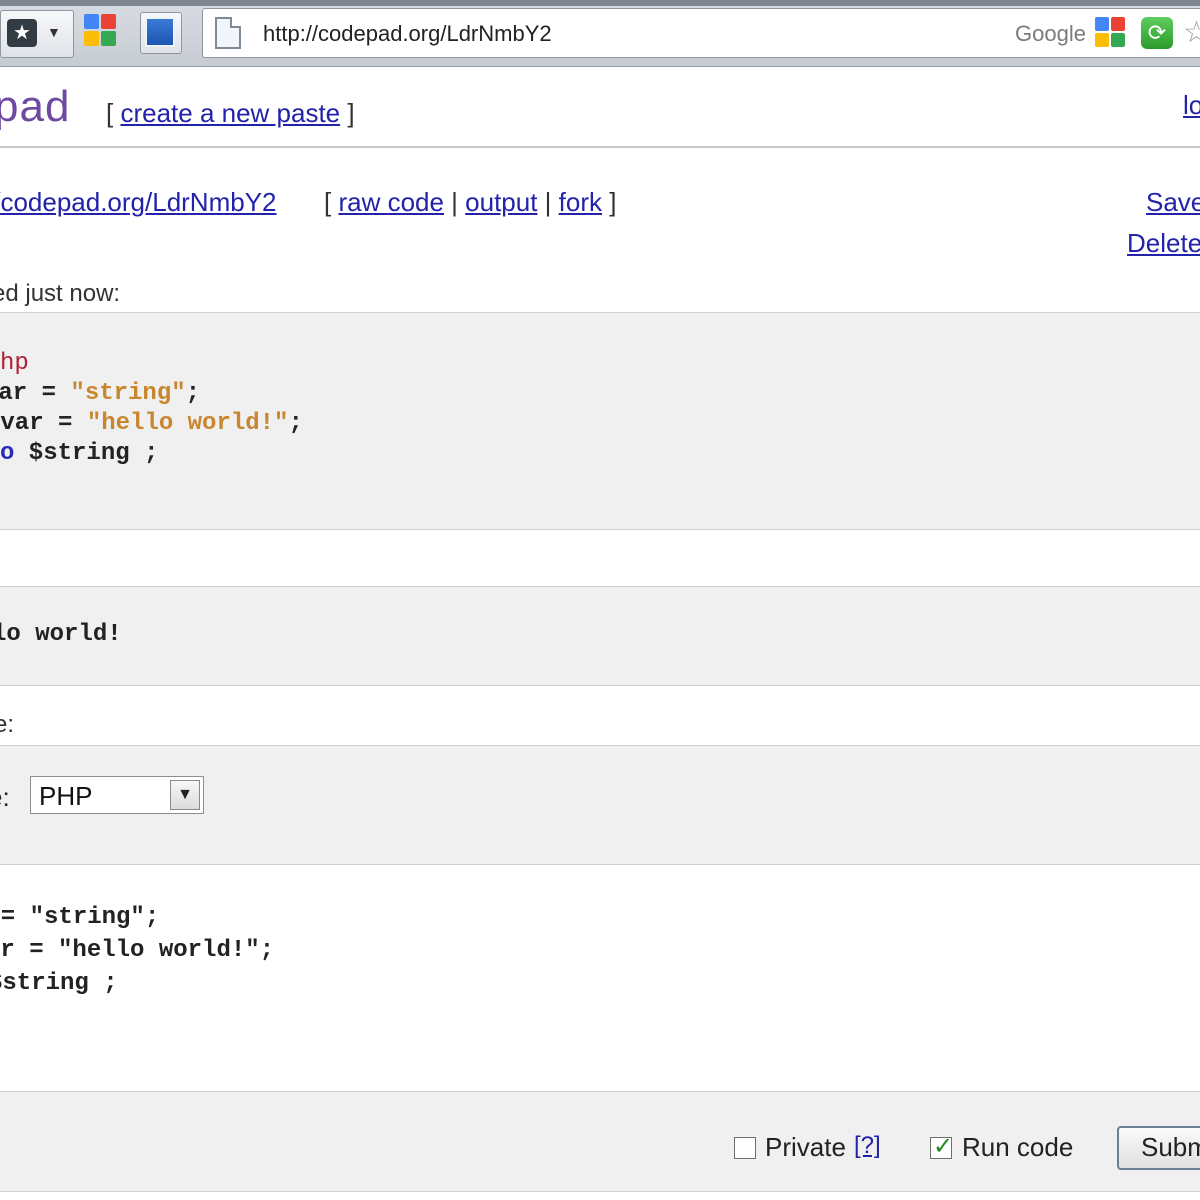 Image resolution: width=1200 pixels, height=1200 pixels. I want to click on options-panel: Private [?] ✓ Run code Subm, so click(600, 1141).